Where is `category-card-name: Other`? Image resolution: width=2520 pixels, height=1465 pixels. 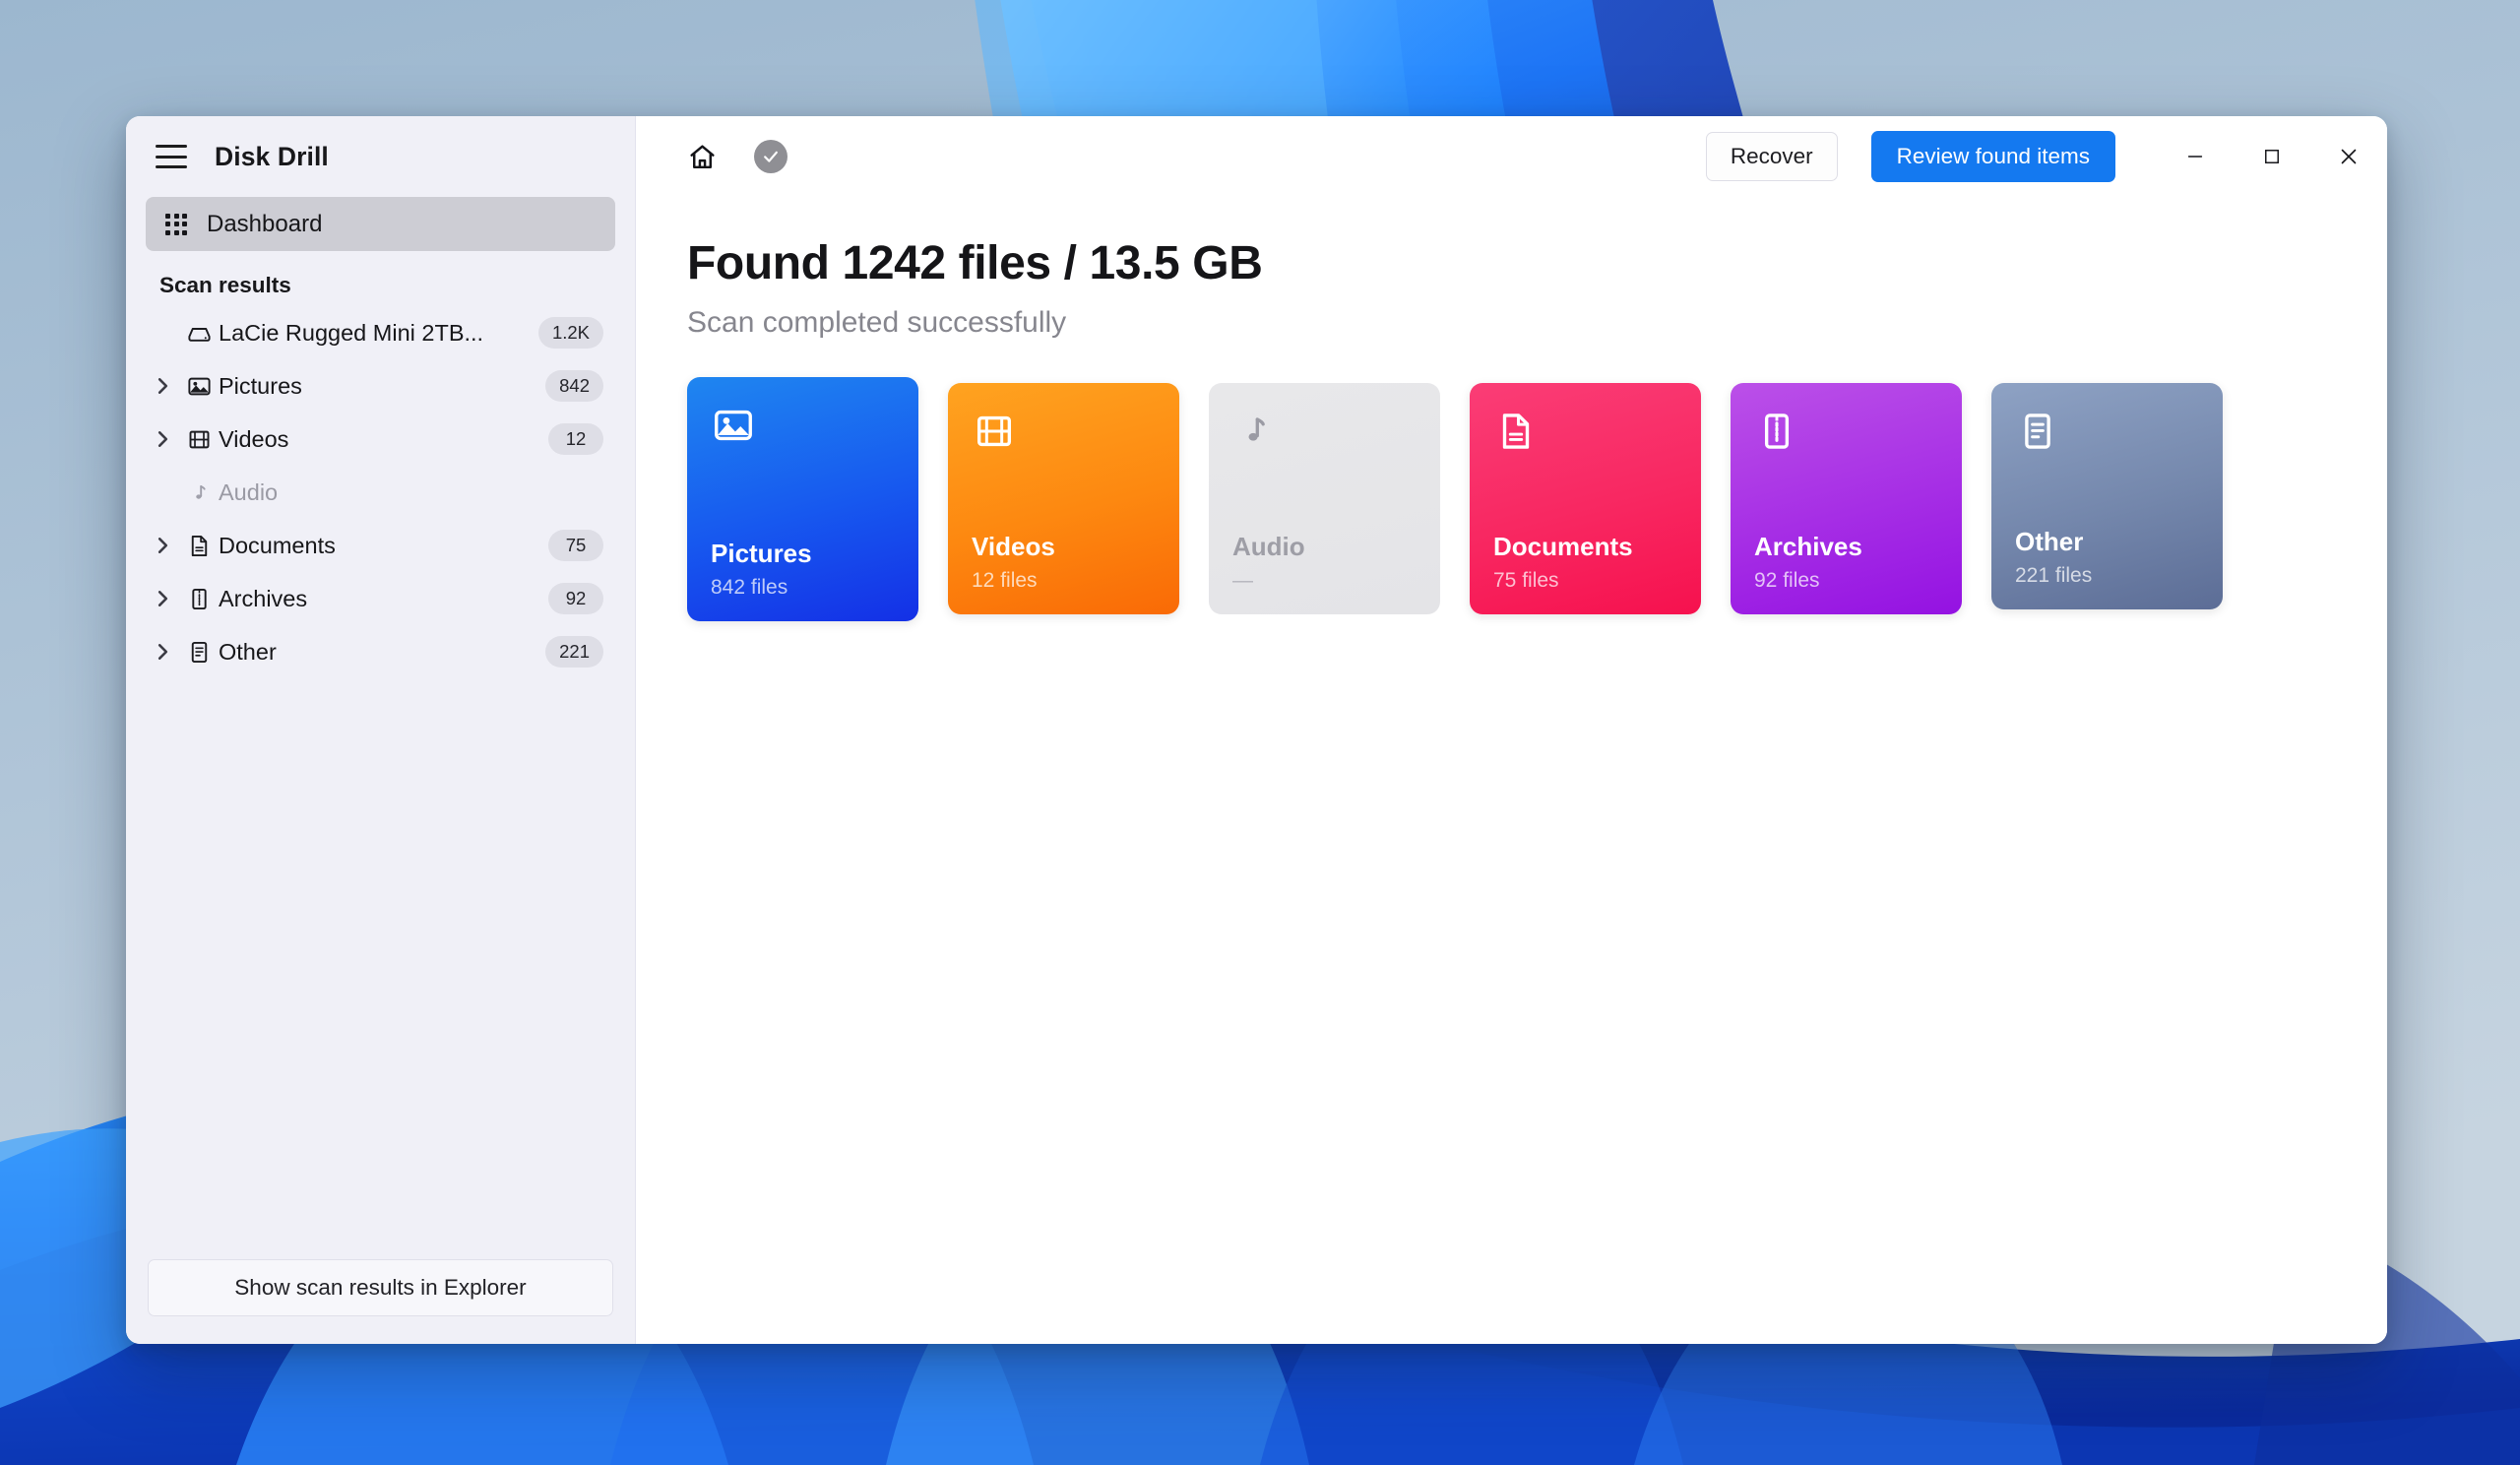
category-card-name: Other is located at coordinates (2049, 542).